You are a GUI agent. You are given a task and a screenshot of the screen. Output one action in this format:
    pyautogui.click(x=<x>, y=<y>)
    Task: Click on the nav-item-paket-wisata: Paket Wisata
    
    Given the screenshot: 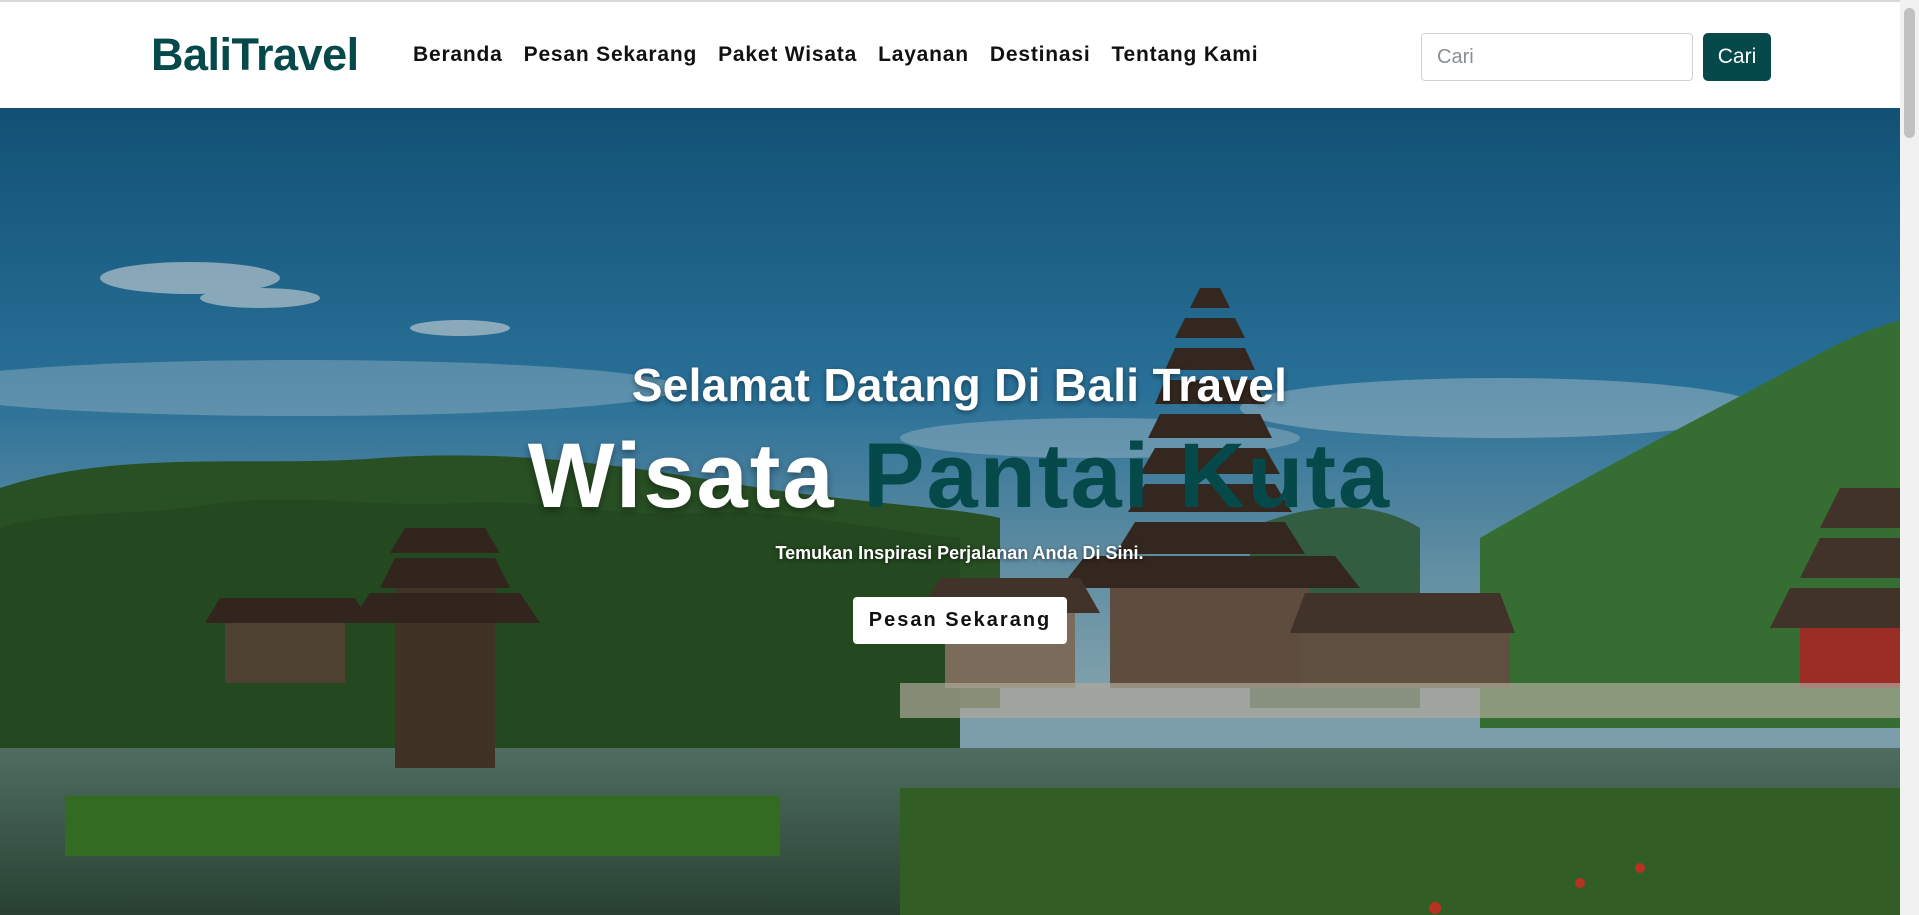 What is the action you would take?
    pyautogui.click(x=787, y=55)
    